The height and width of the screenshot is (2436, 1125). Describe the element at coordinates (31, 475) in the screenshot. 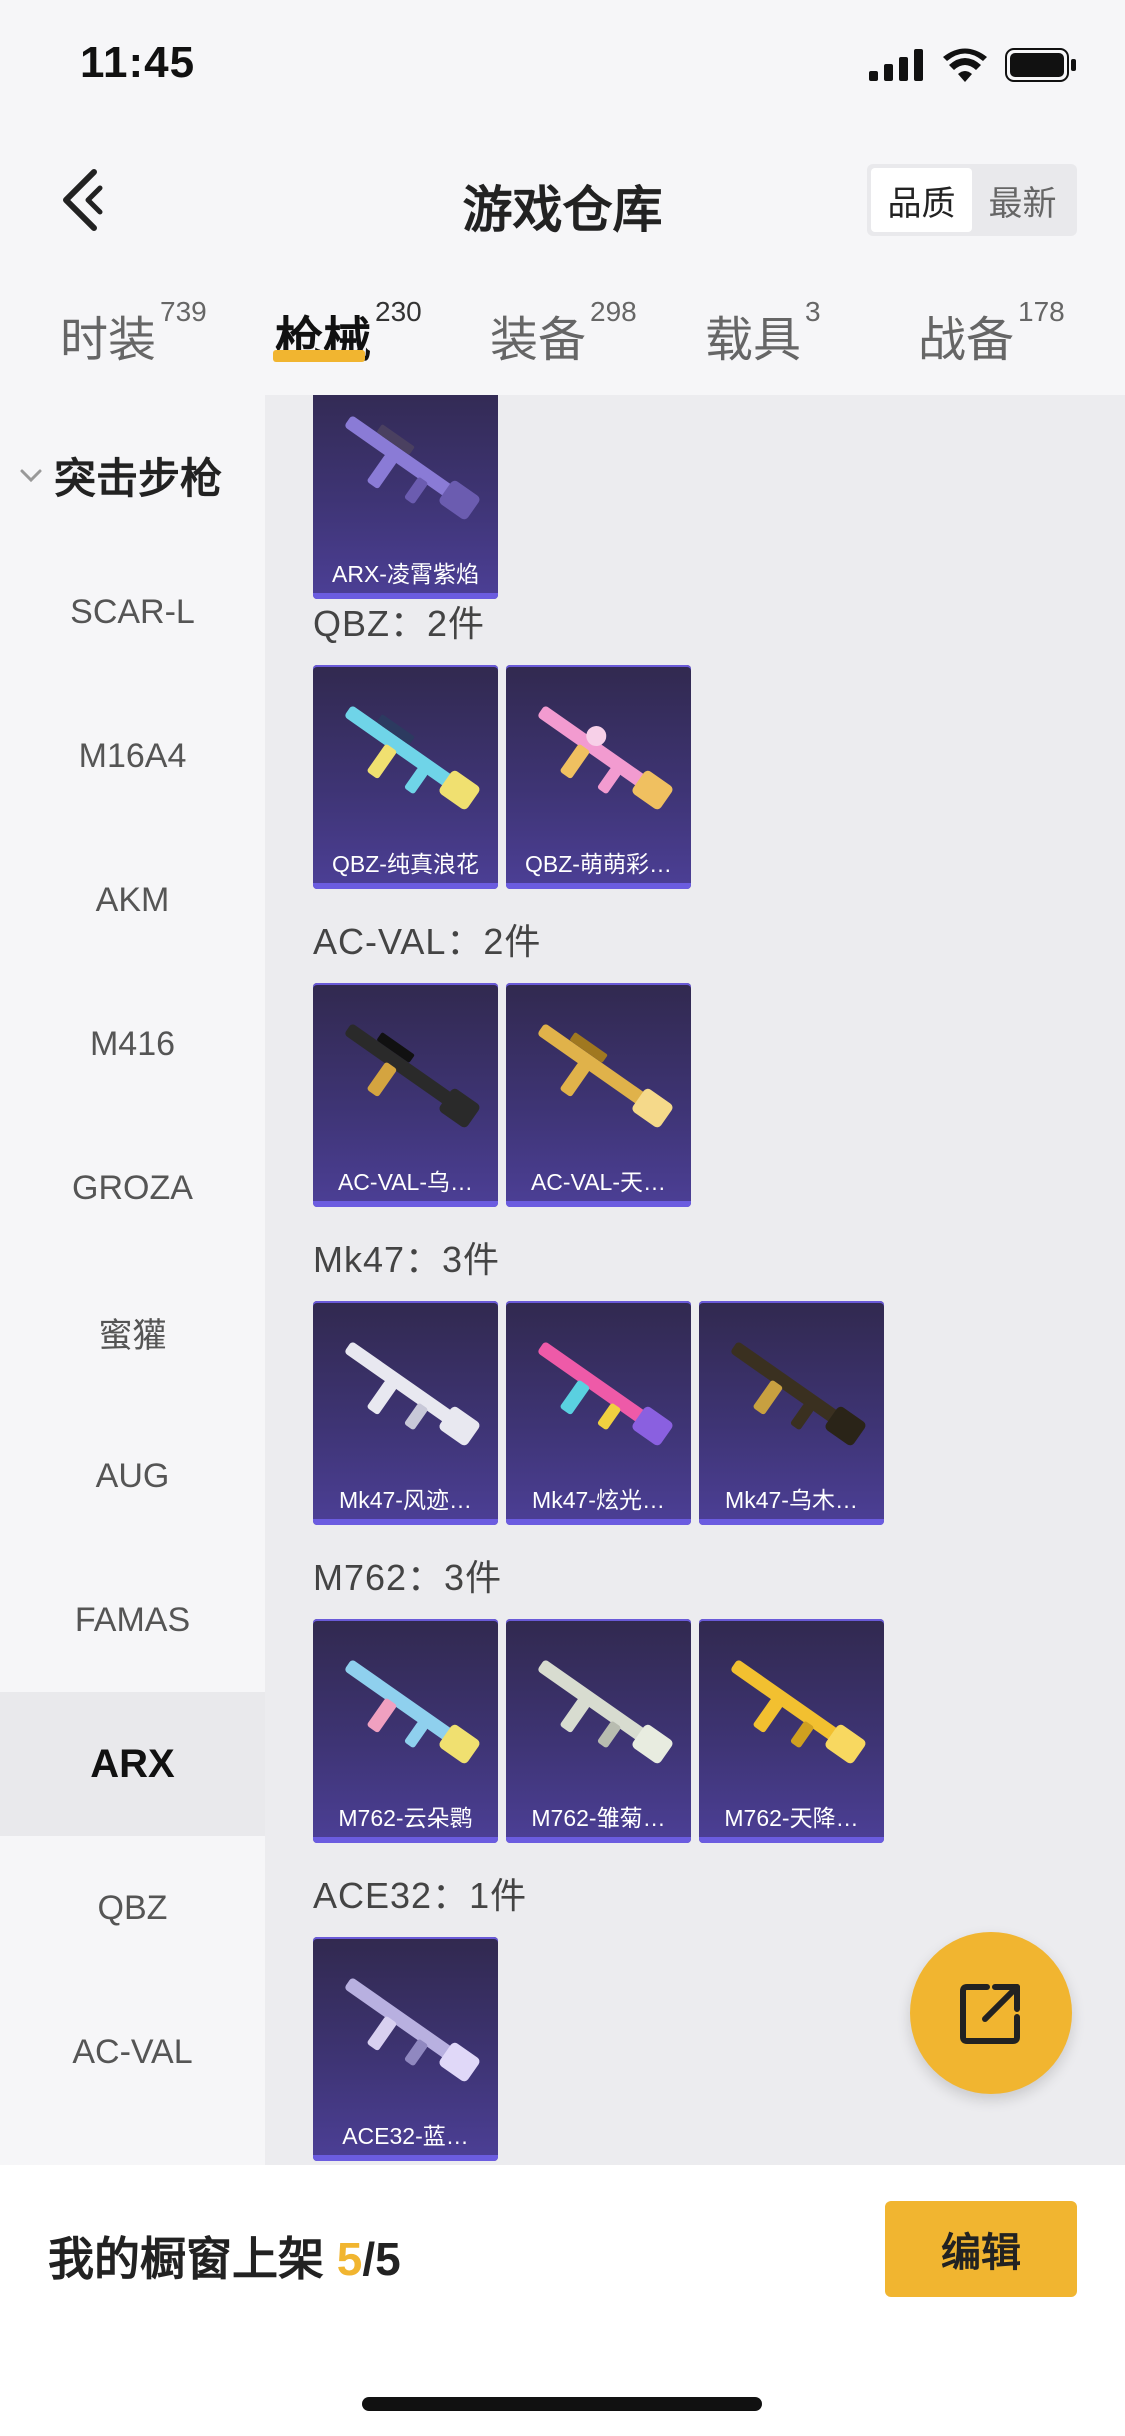

I see `chevron-down-icon` at that location.